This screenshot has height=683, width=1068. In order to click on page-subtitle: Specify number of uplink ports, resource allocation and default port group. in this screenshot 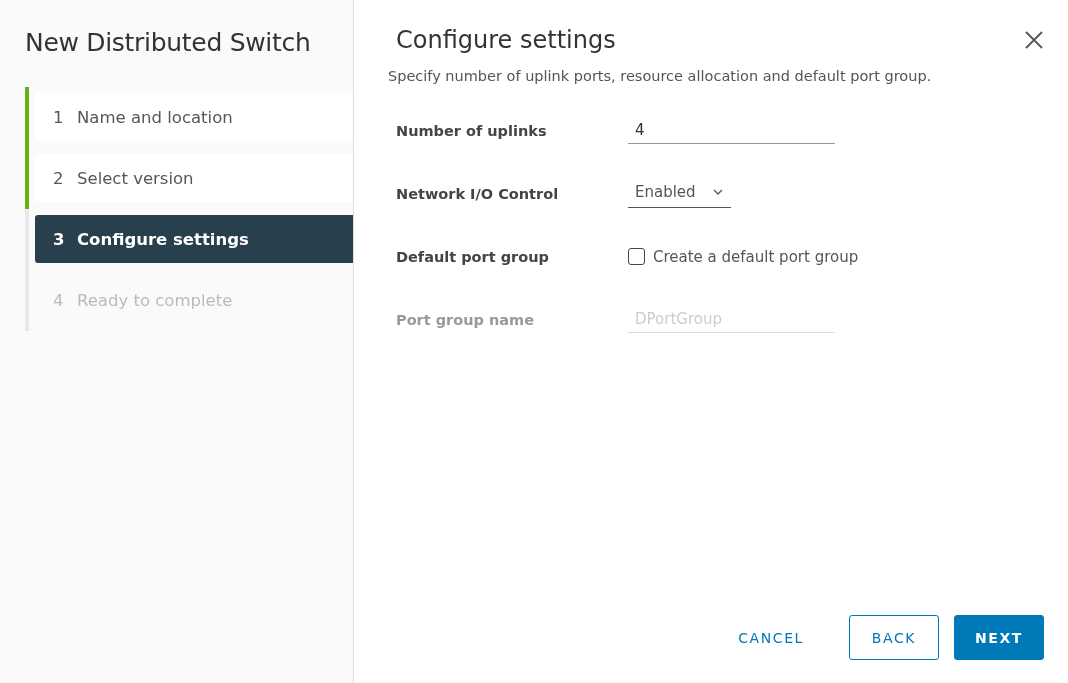, I will do `click(660, 76)`.